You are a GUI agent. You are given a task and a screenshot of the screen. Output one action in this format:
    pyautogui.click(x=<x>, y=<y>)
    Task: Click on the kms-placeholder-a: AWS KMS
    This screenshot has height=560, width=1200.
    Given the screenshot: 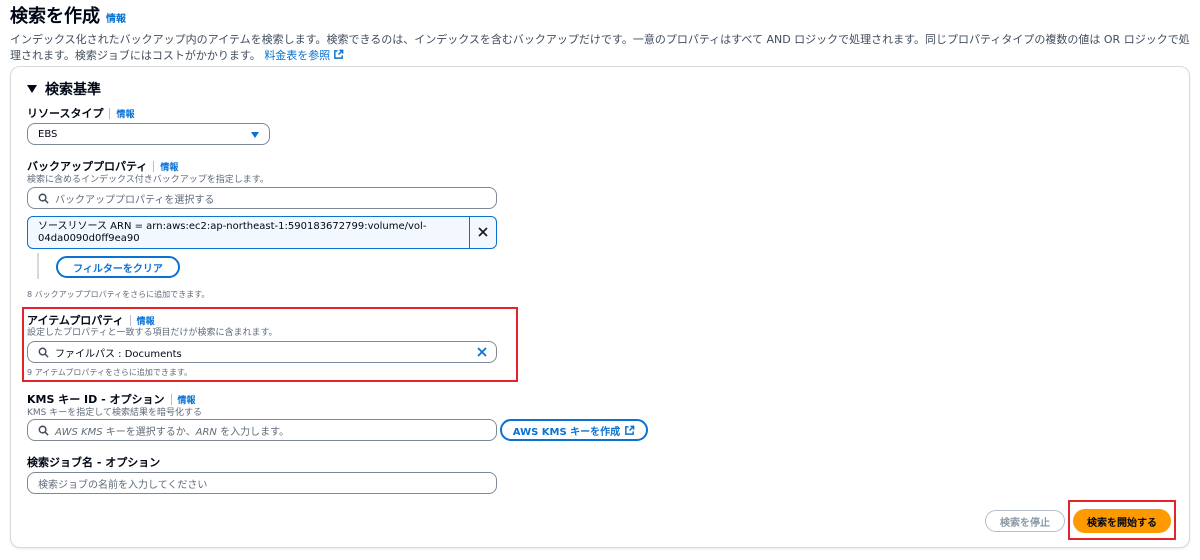 What is the action you would take?
    pyautogui.click(x=79, y=432)
    